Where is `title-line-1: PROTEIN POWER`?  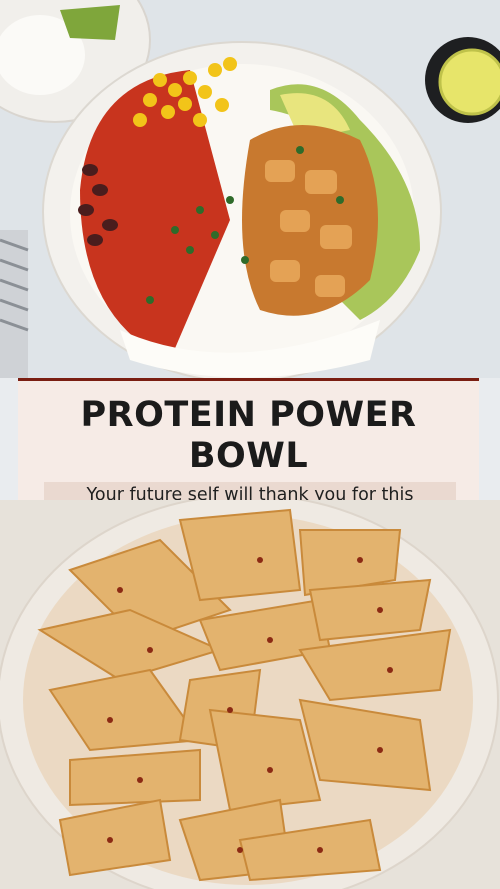
title-line-1: PROTEIN POWER is located at coordinates (248, 415).